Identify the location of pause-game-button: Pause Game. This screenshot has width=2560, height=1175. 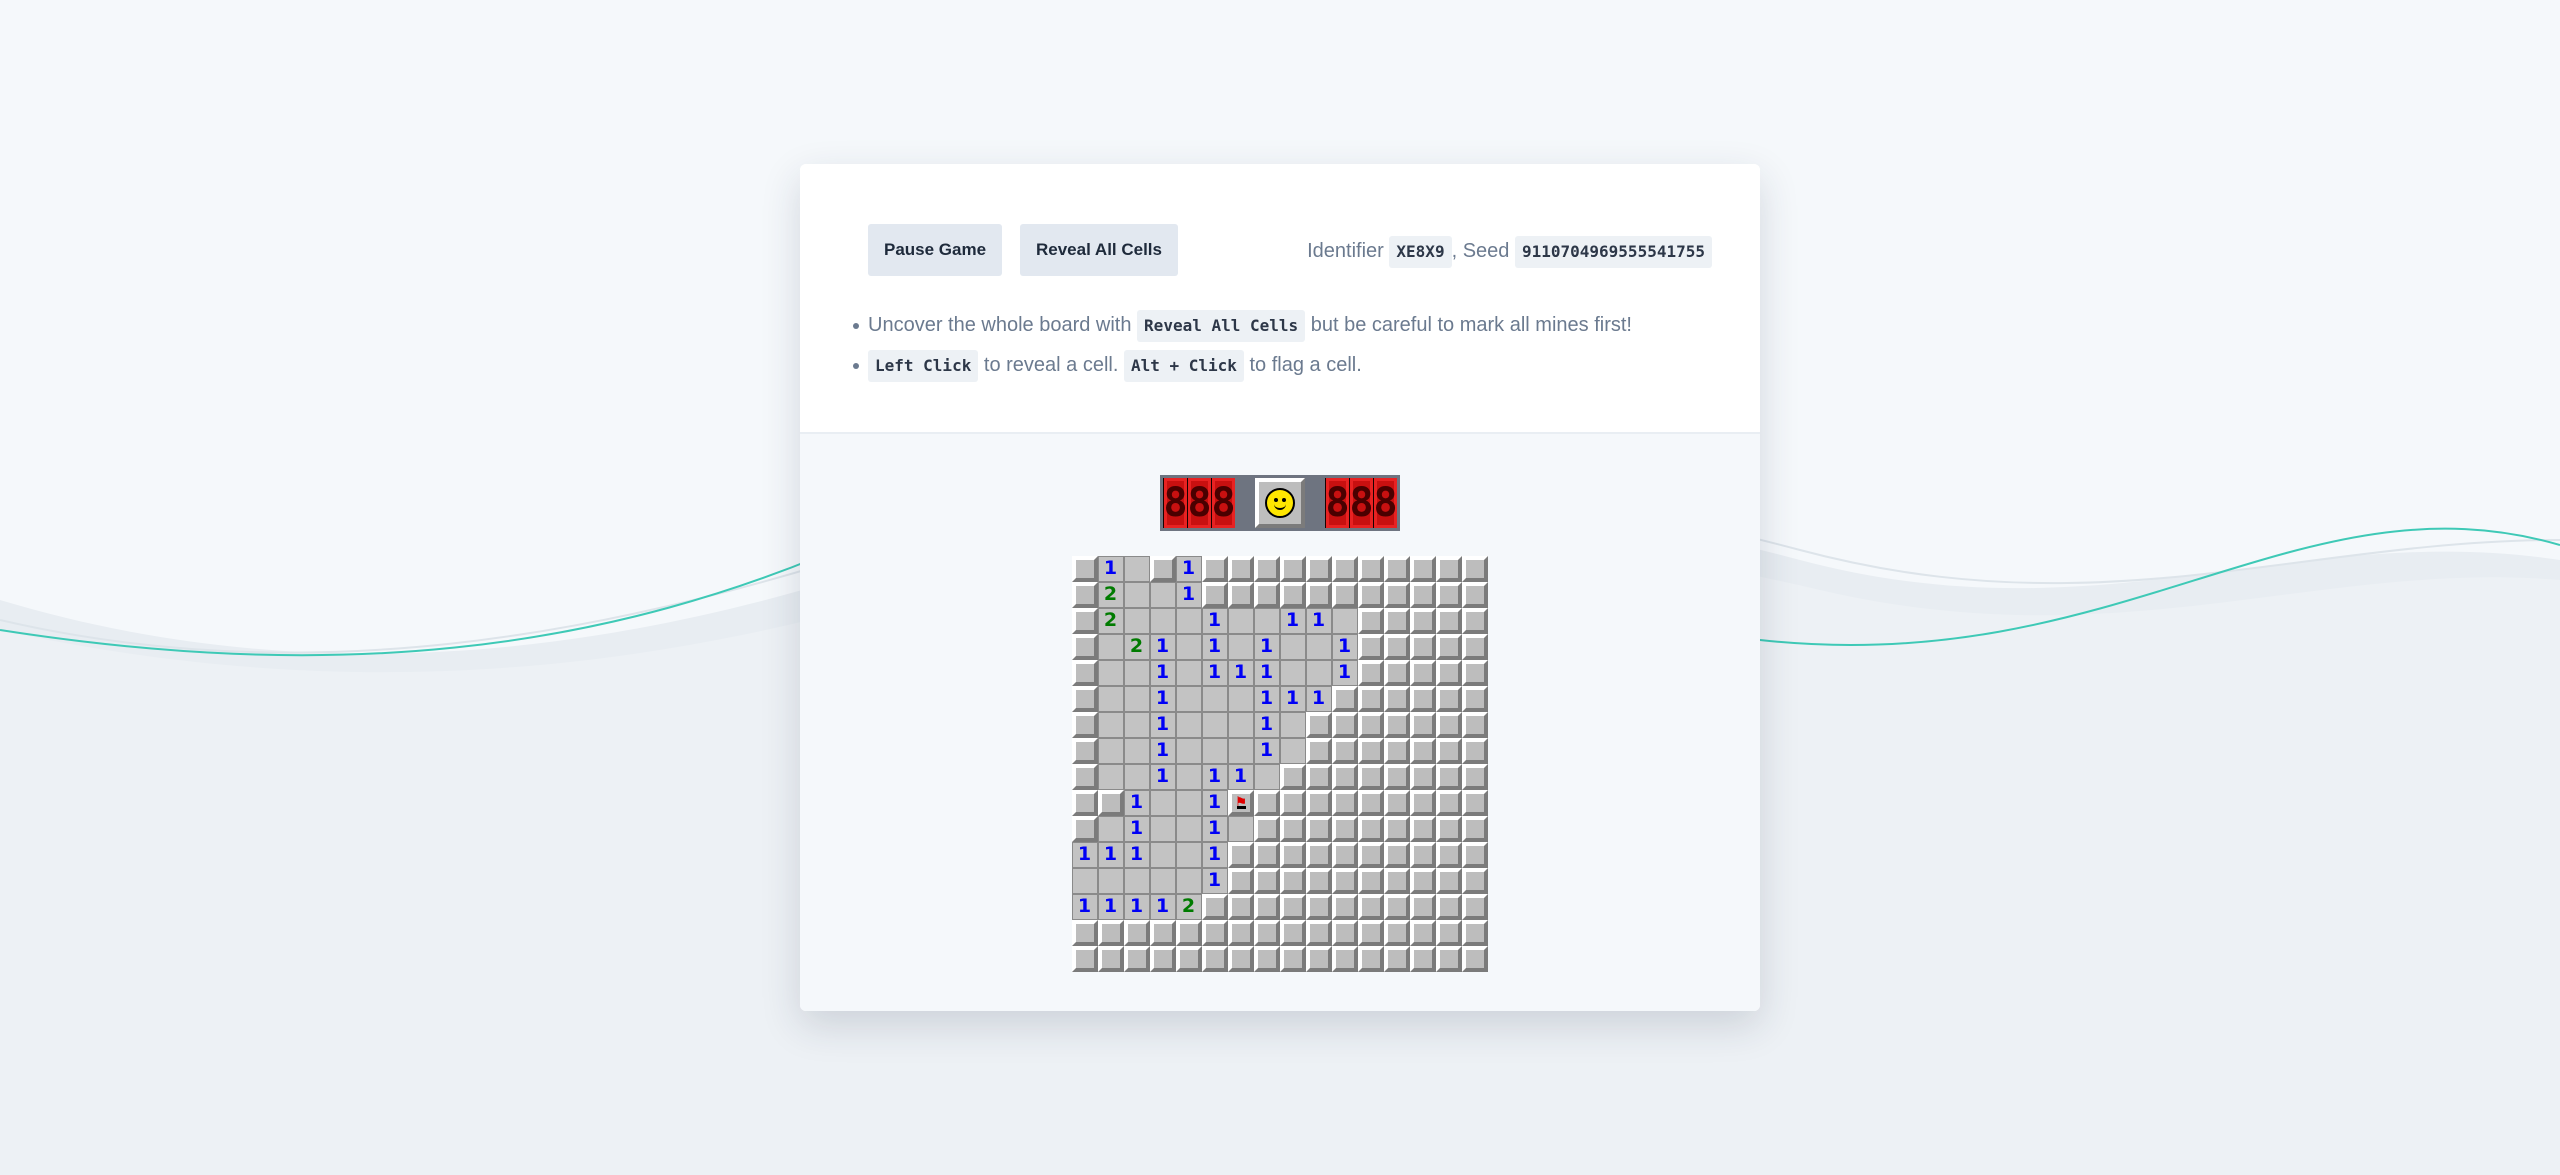
(935, 250).